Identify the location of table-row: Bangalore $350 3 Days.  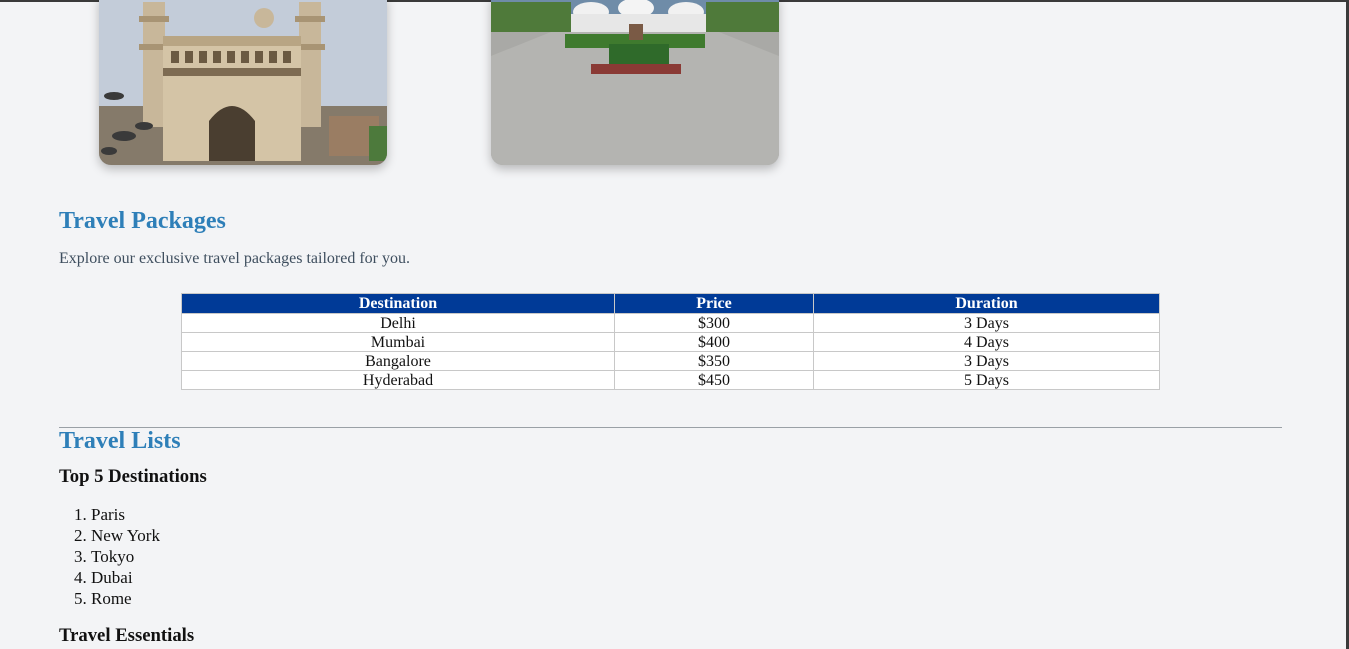
(670, 361).